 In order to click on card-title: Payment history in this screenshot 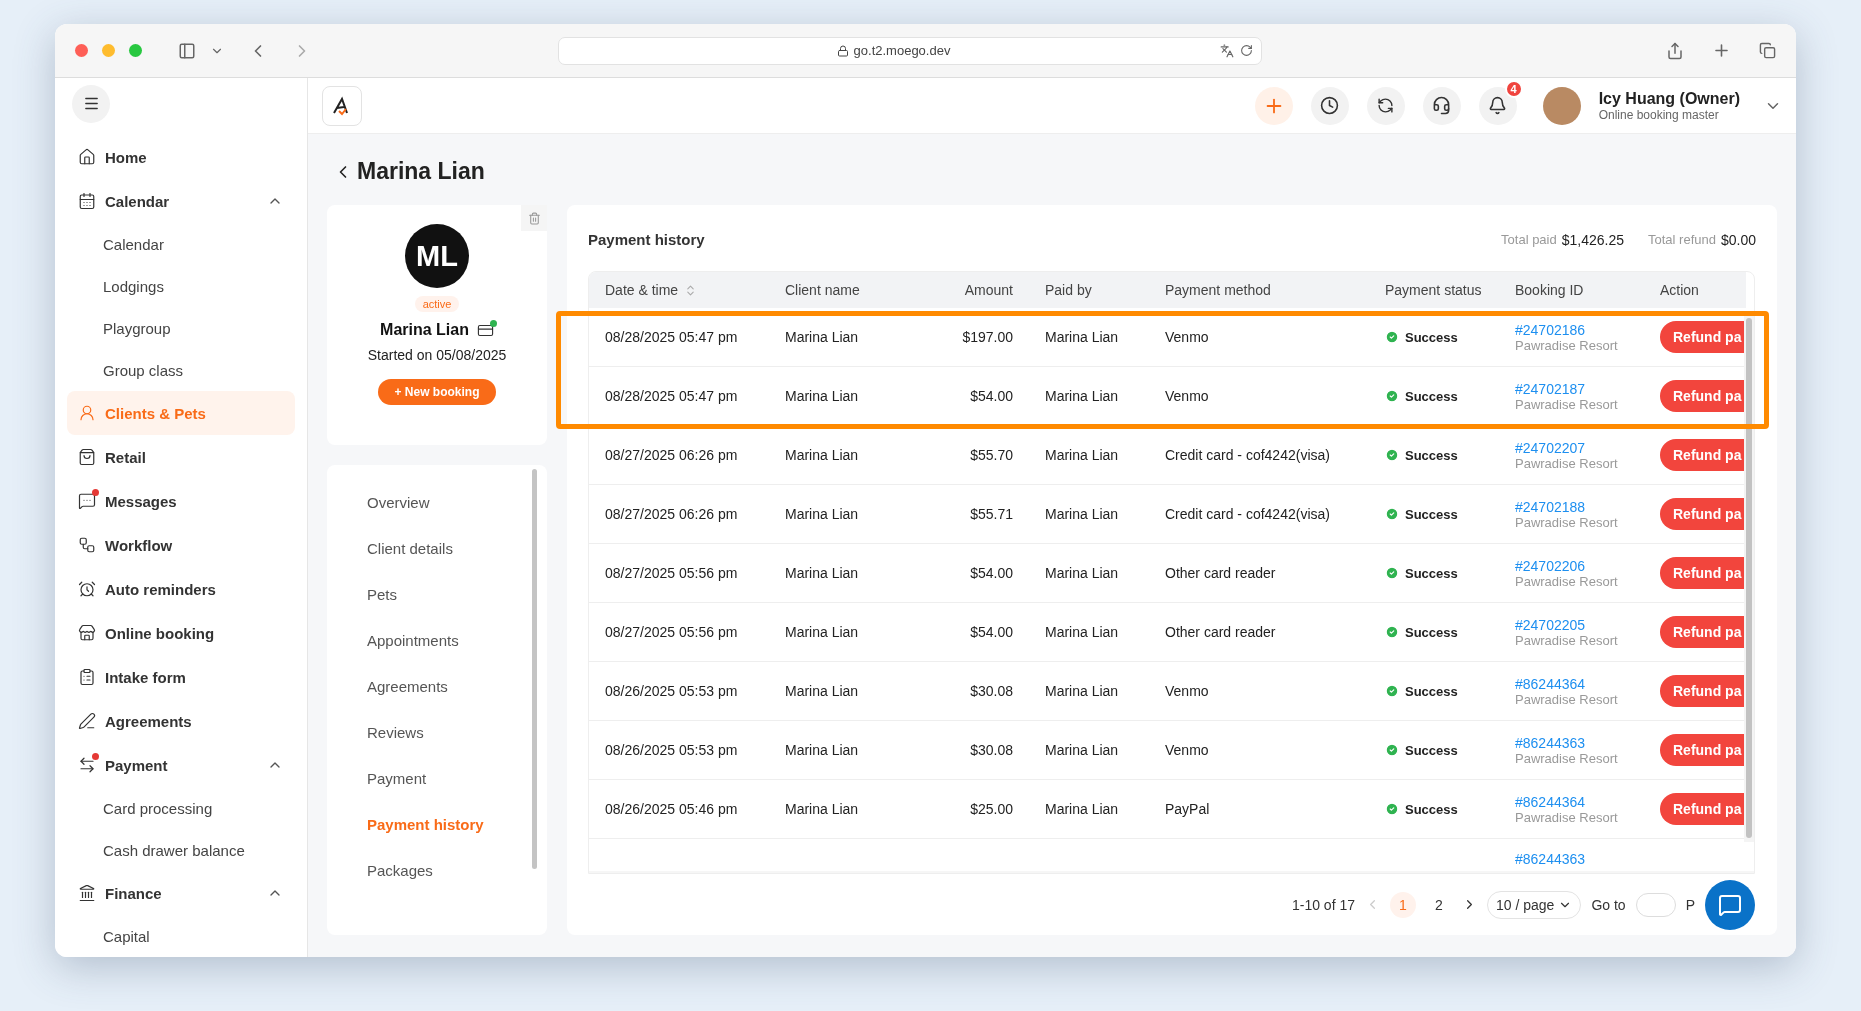, I will do `click(646, 240)`.